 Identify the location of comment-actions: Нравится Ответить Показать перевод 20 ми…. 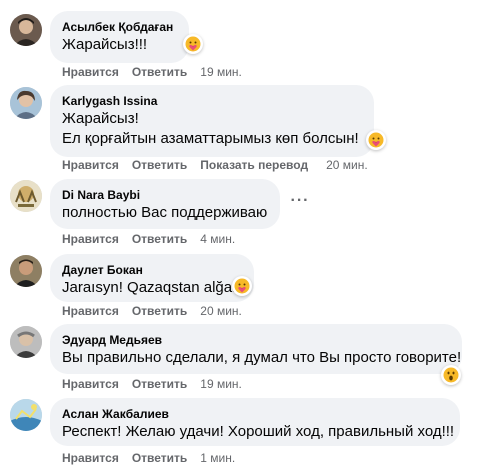
(215, 165).